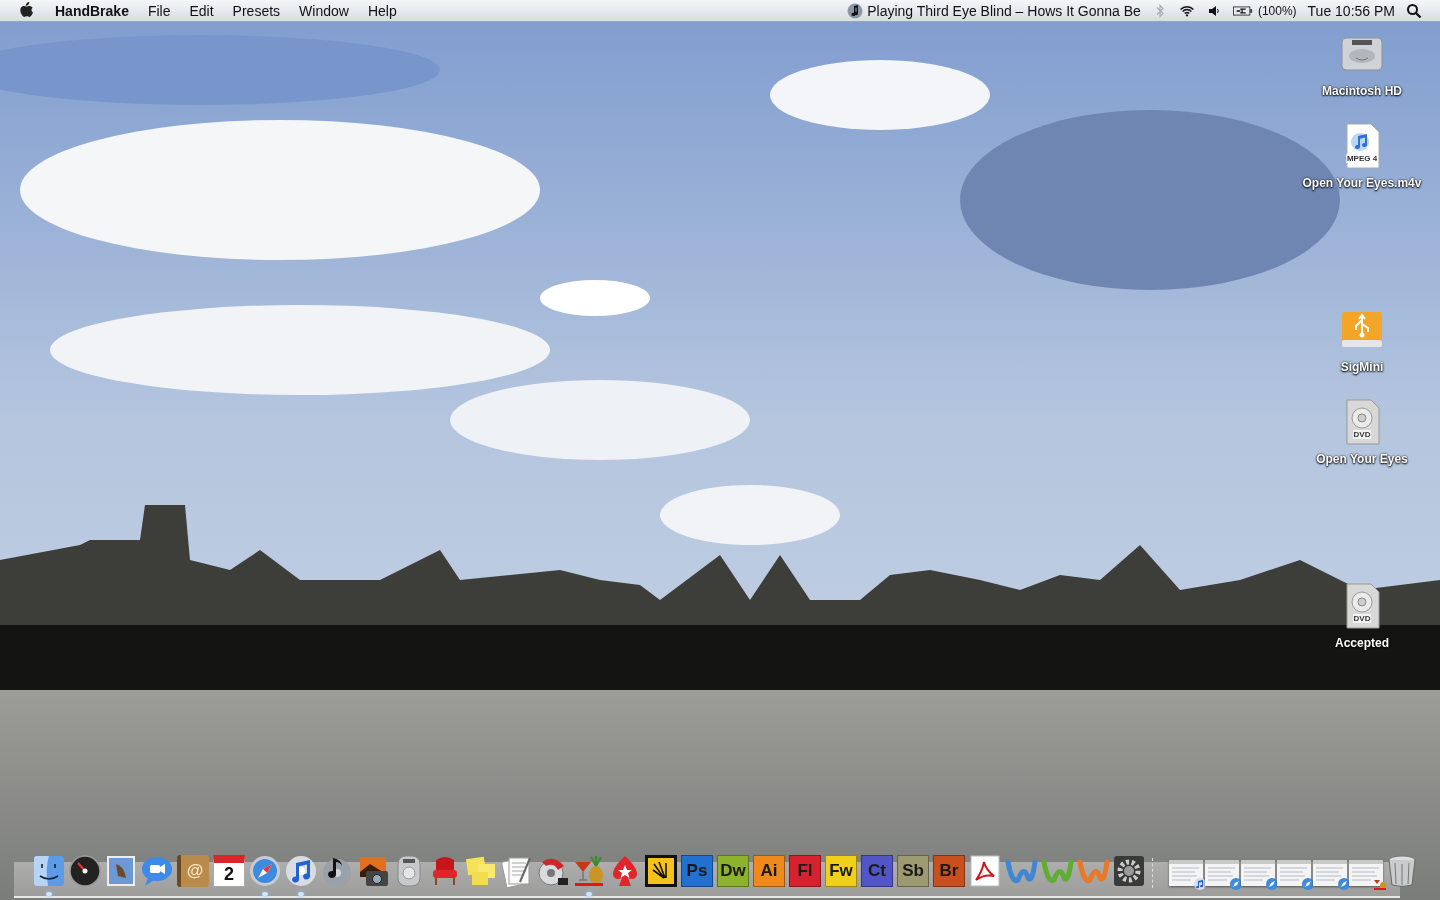 The image size is (1440, 900). What do you see at coordinates (1414, 10) in the screenshot?
I see `search-icon` at bounding box center [1414, 10].